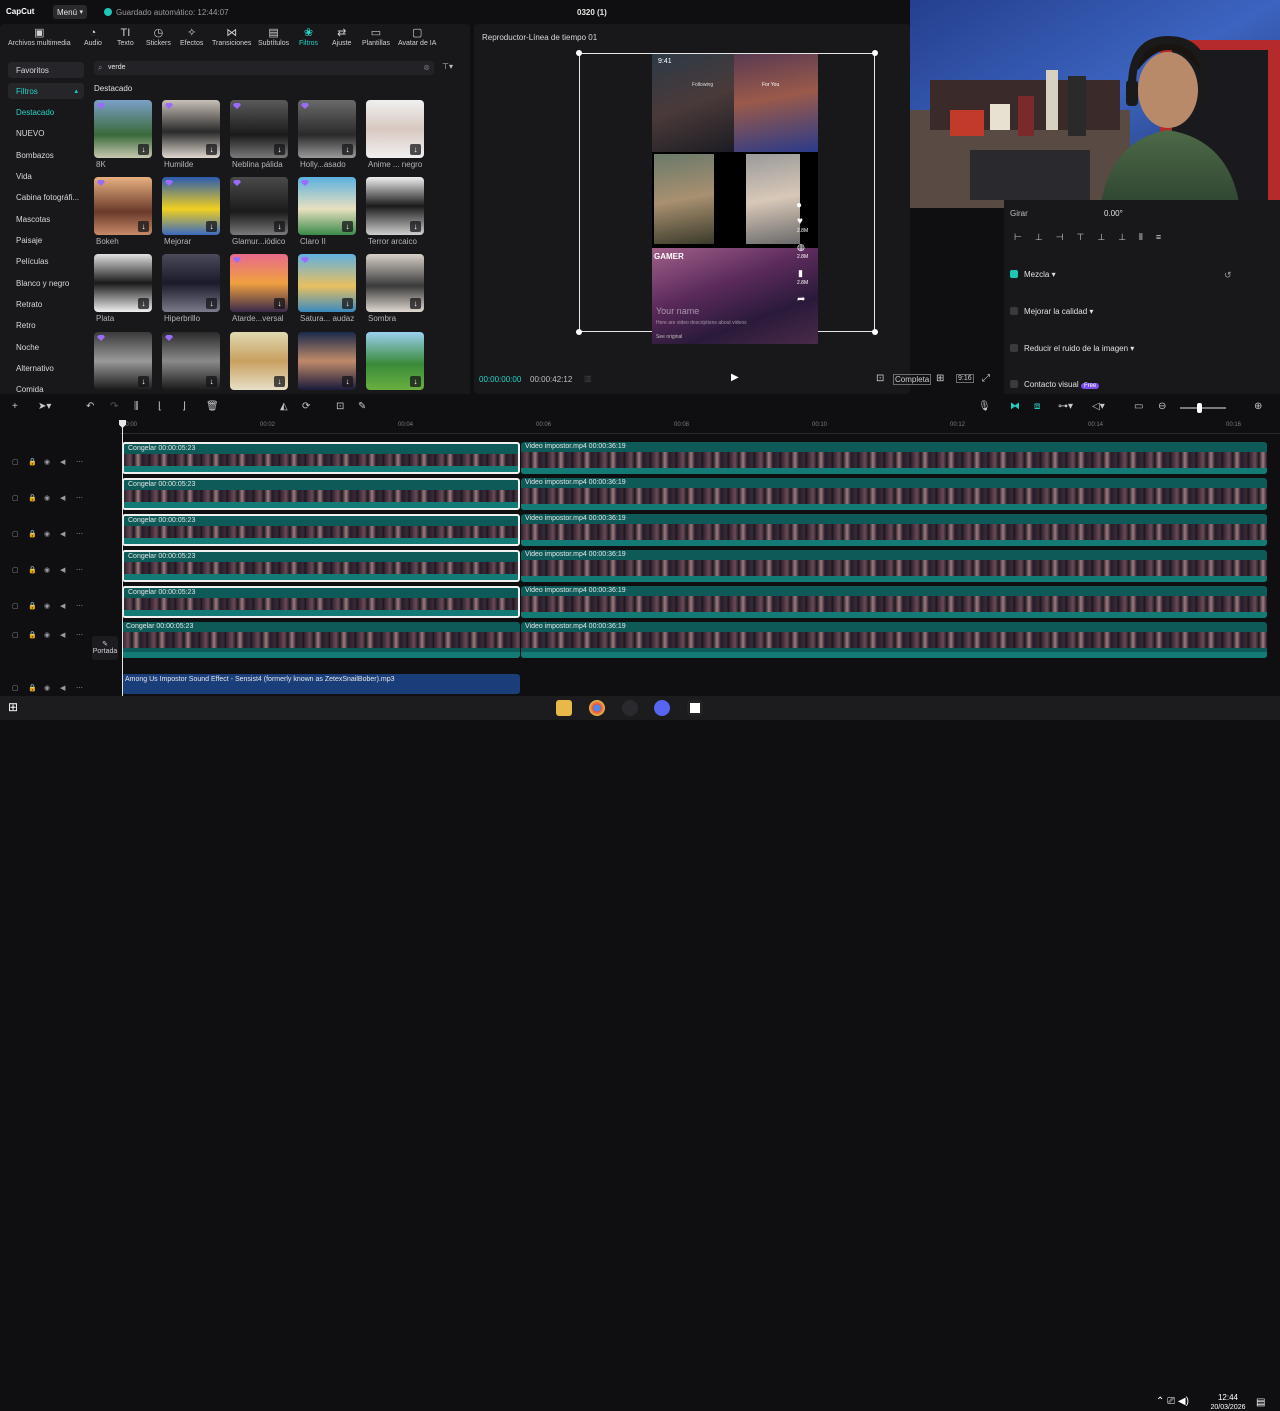 This screenshot has height=1411, width=1280. Describe the element at coordinates (1228, 1397) in the screenshot. I see `taskbar-time: 12:44` at that location.